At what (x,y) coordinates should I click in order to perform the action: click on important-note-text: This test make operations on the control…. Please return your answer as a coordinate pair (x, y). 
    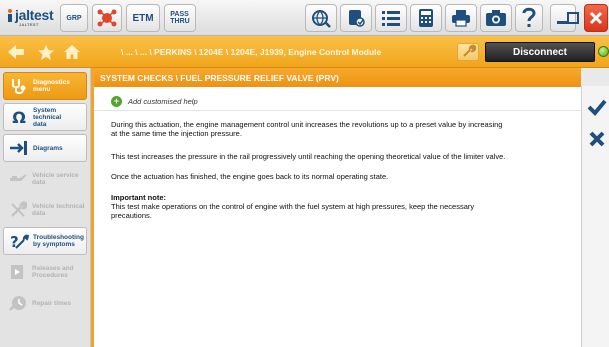
    Looking at the image, I should click on (342, 211).